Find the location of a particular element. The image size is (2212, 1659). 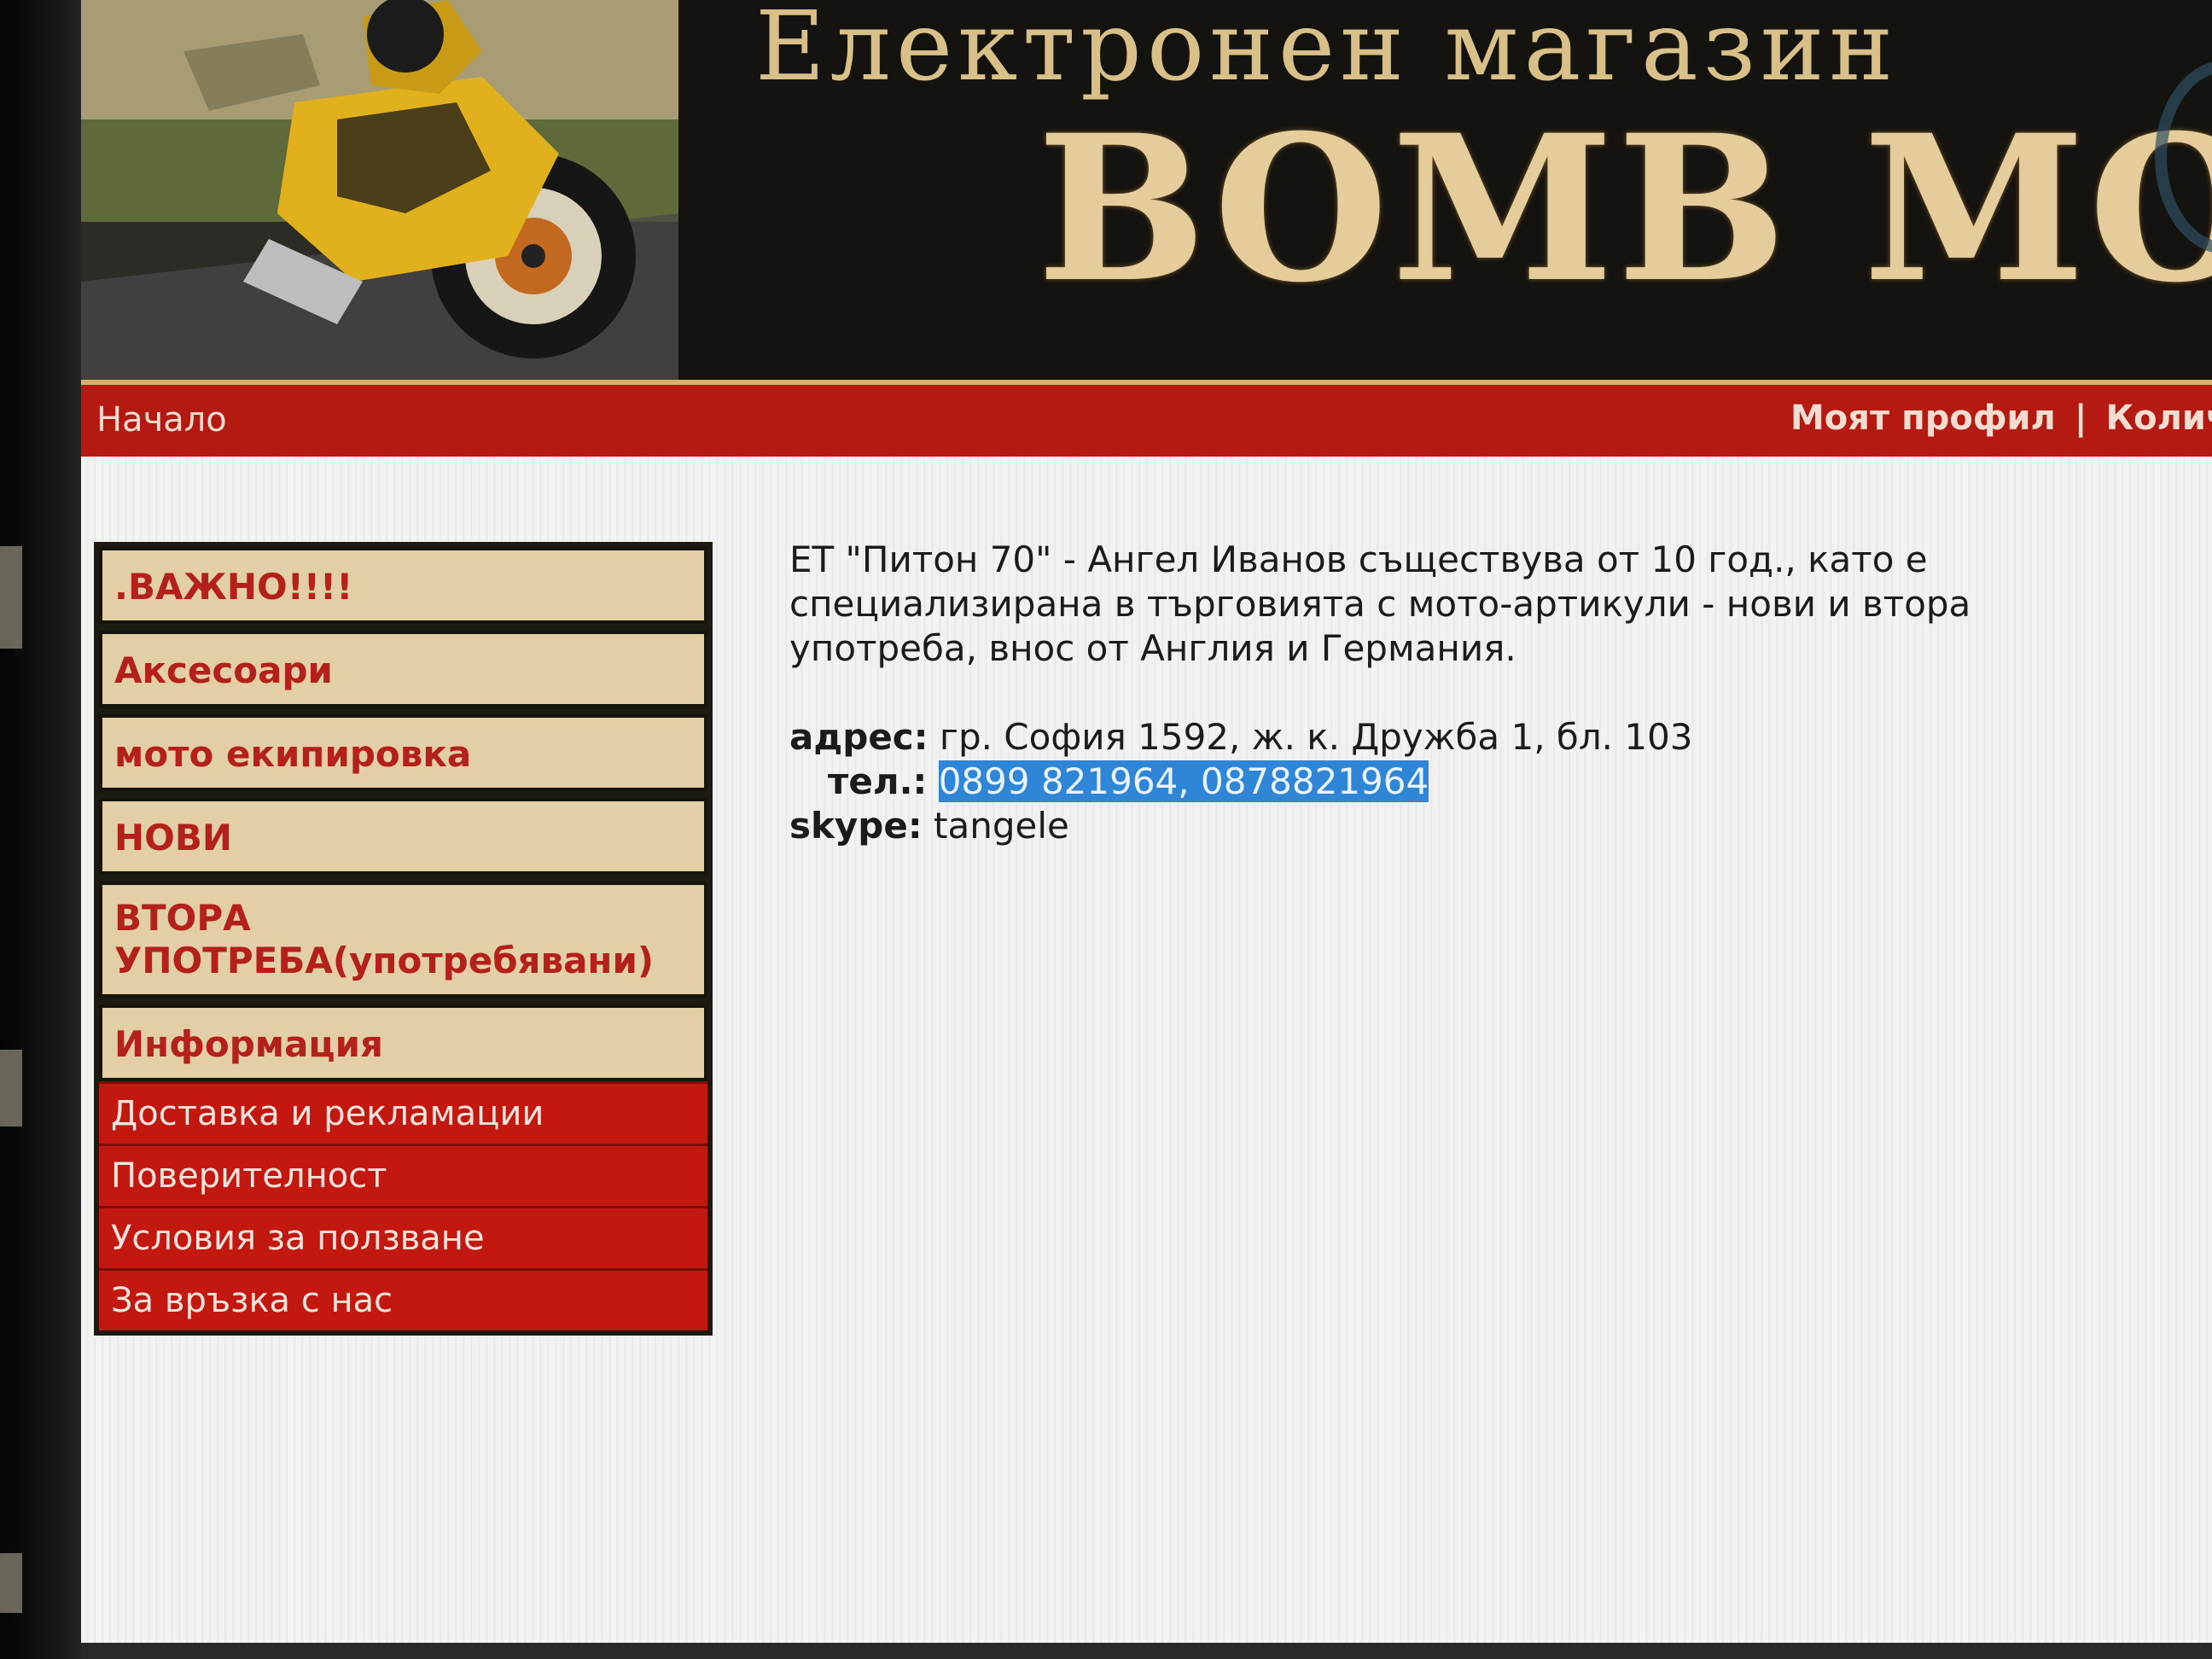

category-label: ВТОРА УПОТРЕБА(употребявани) is located at coordinates (384, 939).